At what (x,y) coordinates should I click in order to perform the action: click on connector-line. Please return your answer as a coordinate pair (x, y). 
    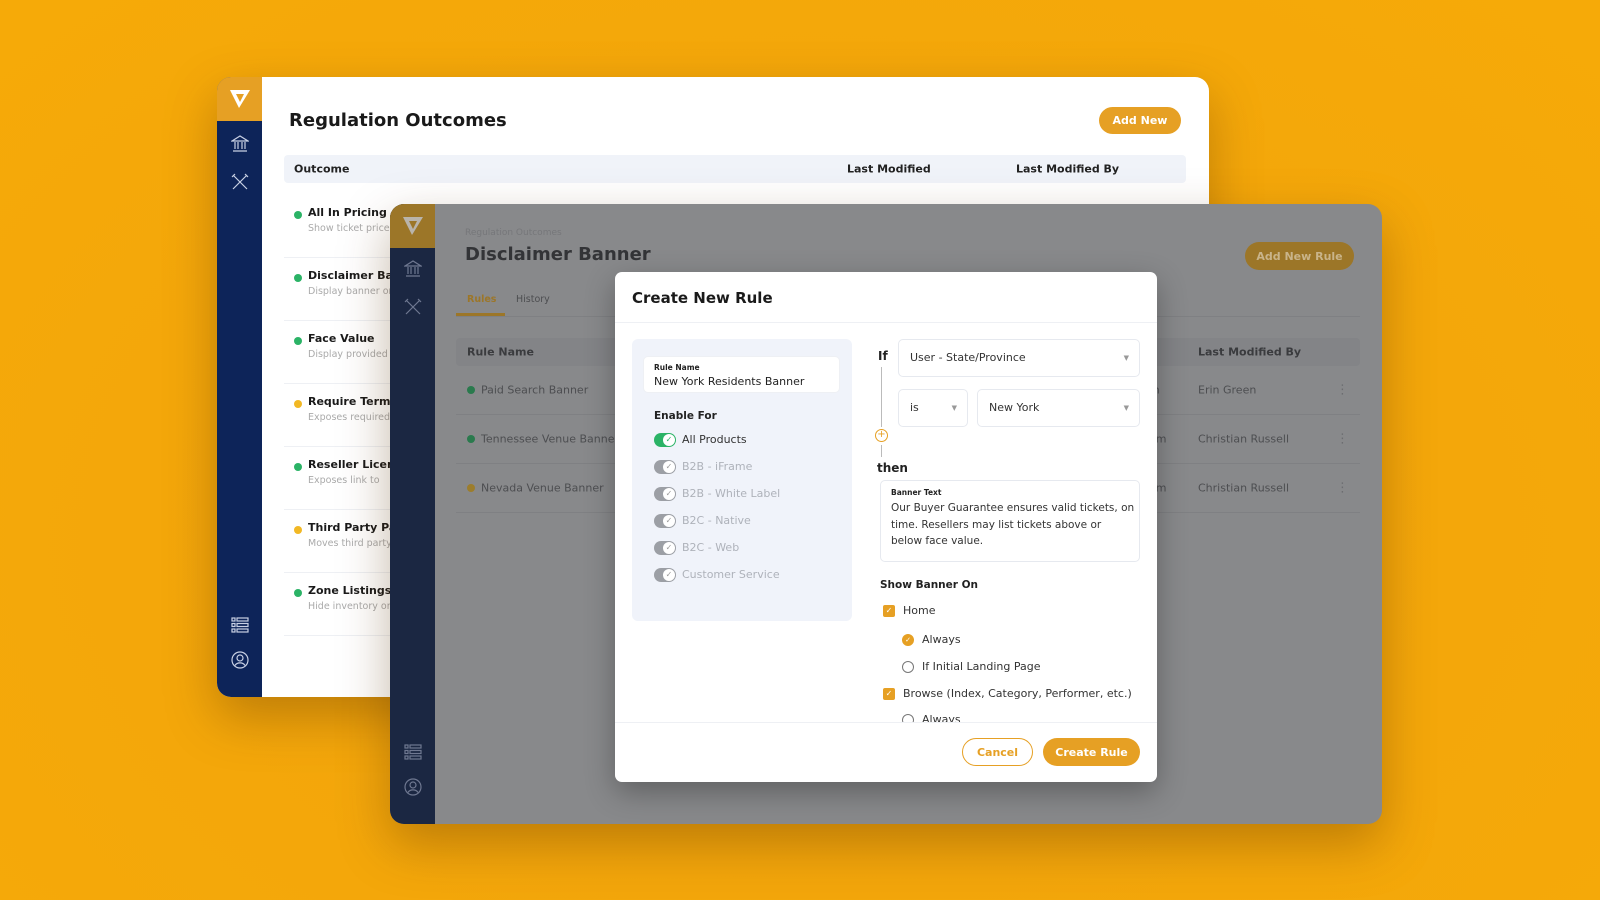
    Looking at the image, I should click on (881, 397).